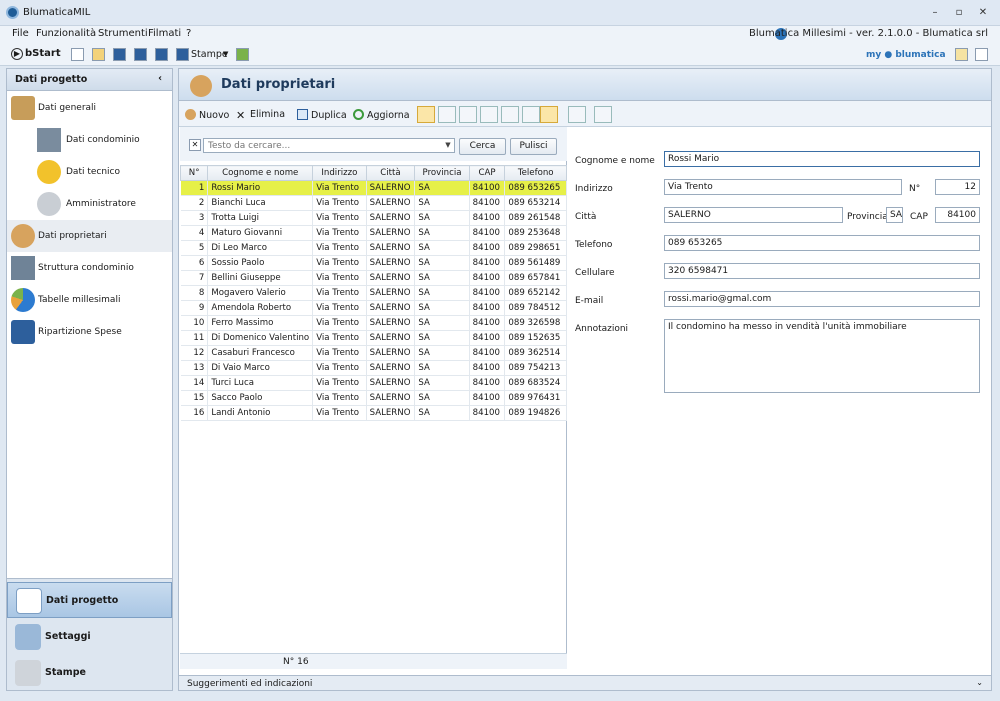 This screenshot has height=701, width=1000. Describe the element at coordinates (822, 299) in the screenshot. I see `email-field: rossi.mario@gmal.com` at that location.